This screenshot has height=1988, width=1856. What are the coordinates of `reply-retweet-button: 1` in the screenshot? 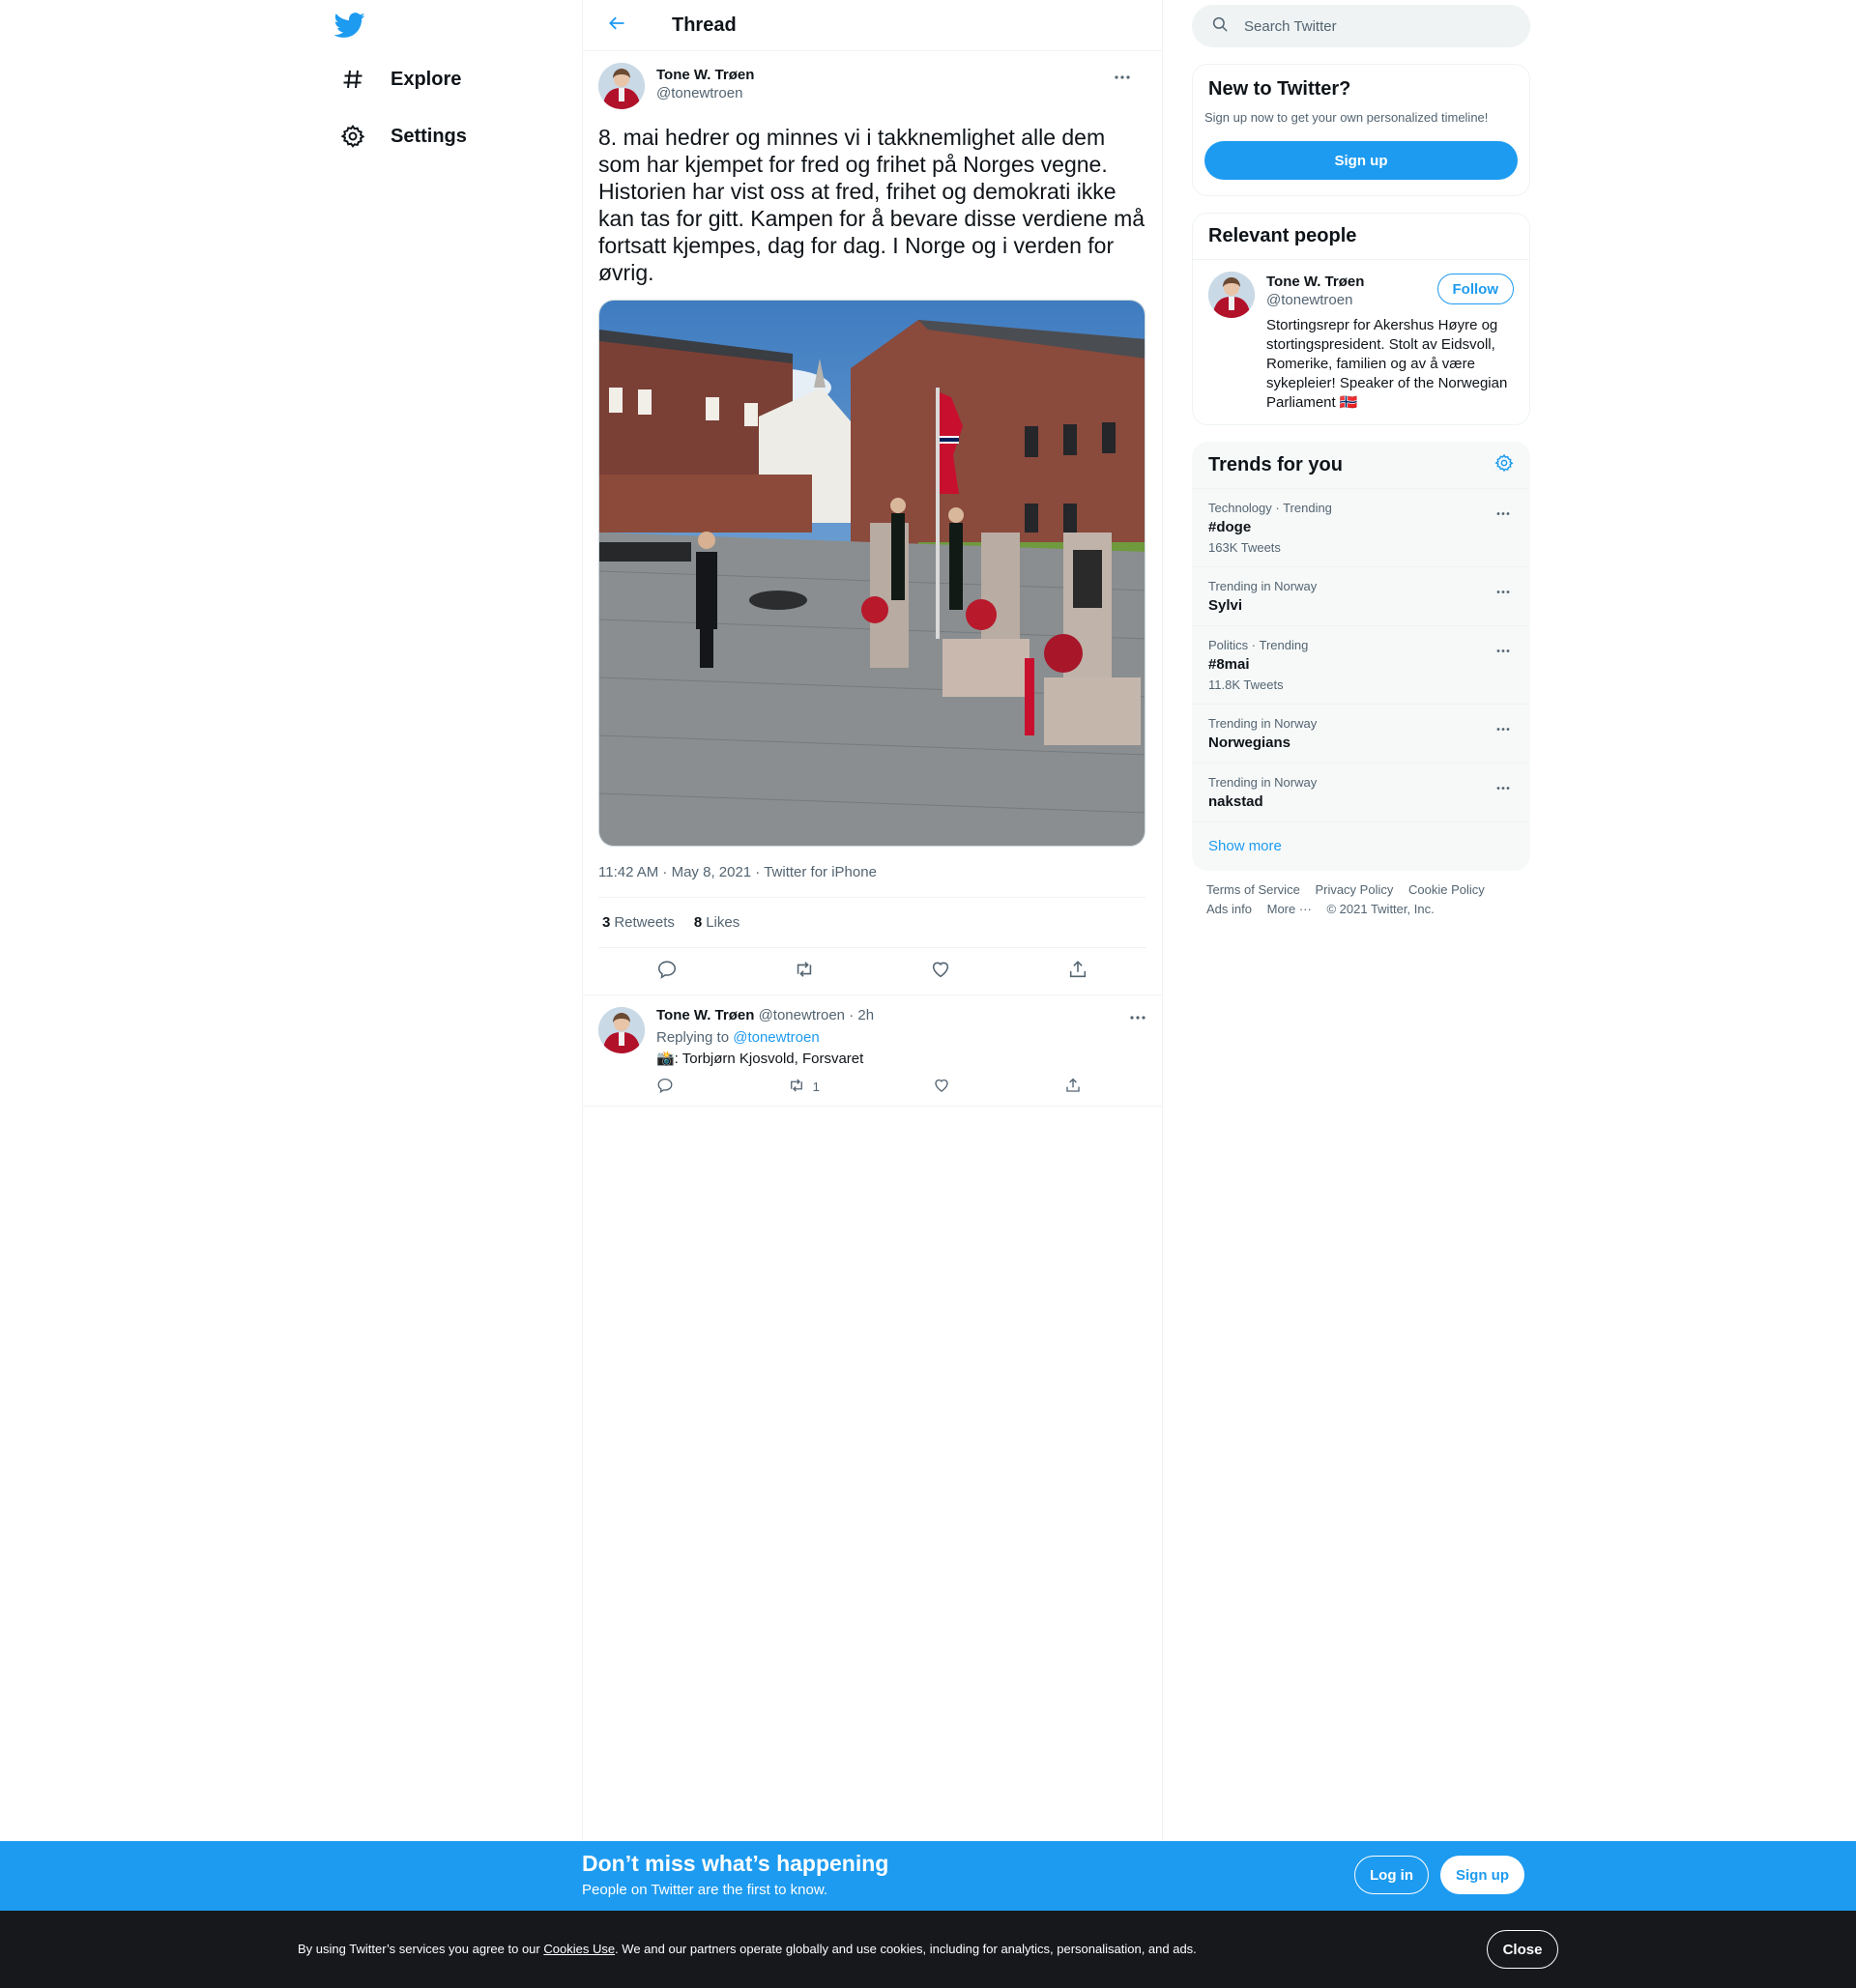 It's located at (804, 1087).